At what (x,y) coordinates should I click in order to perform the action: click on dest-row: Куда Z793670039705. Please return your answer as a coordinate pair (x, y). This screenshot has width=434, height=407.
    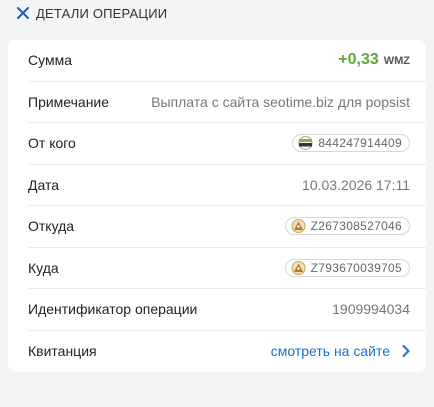
    Looking at the image, I should click on (227, 268).